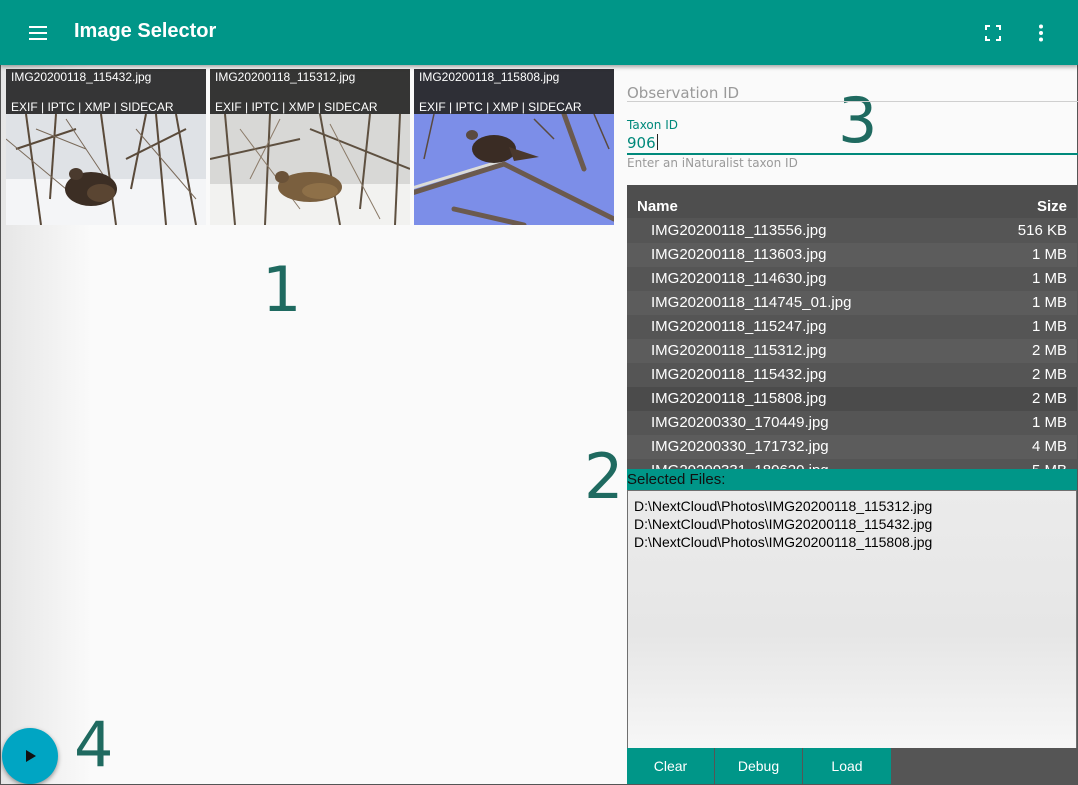 The height and width of the screenshot is (785, 1078). I want to click on load-button: Load, so click(847, 766).